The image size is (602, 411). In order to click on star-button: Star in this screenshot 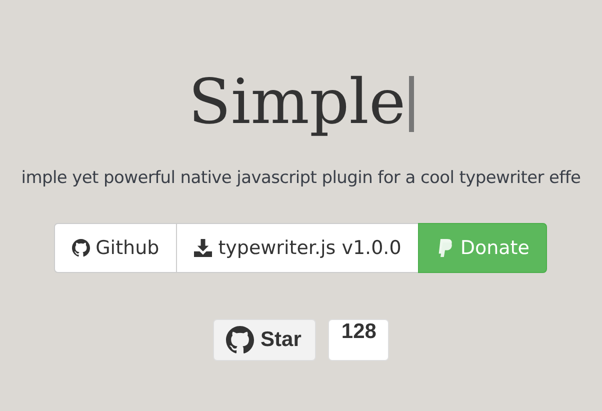, I will do `click(264, 340)`.